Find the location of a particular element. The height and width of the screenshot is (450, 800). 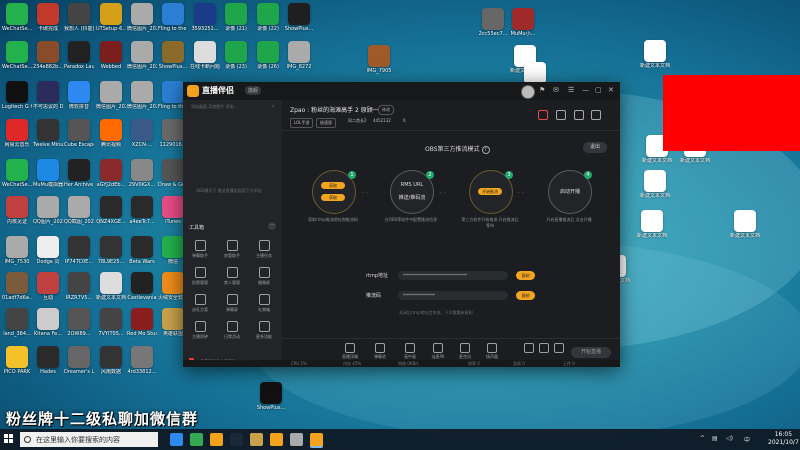

edit-title-button: 修改 is located at coordinates (386, 110).